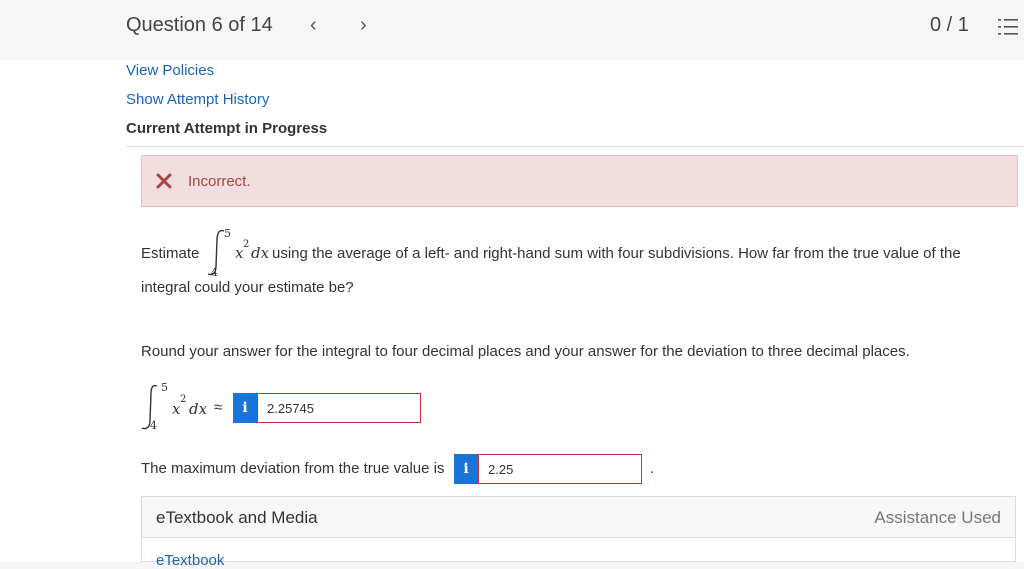 This screenshot has width=1024, height=569. What do you see at coordinates (339, 408) in the screenshot?
I see `integral-answer-input` at bounding box center [339, 408].